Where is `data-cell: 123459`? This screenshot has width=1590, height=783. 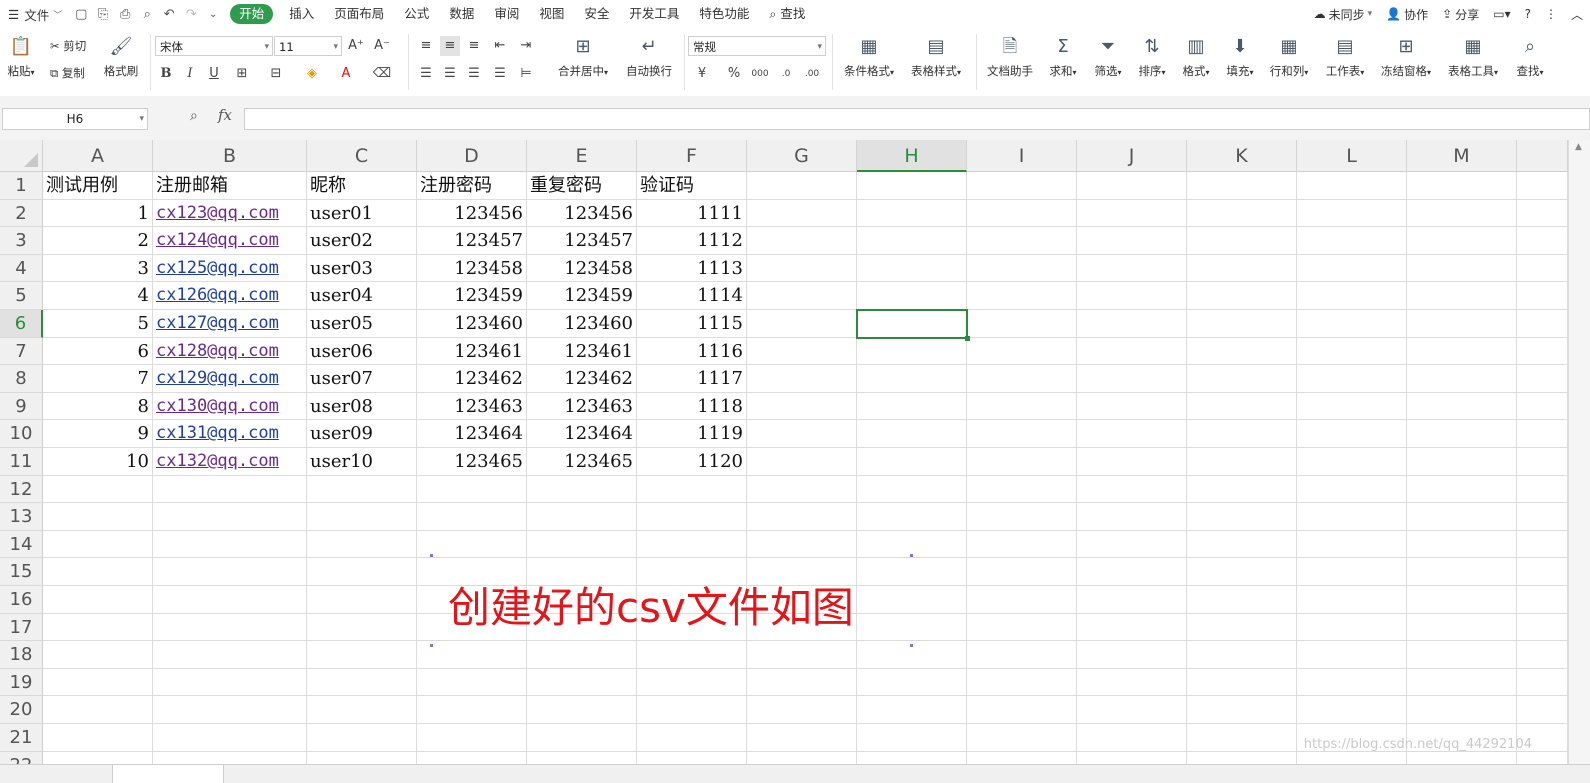
data-cell: 123459 is located at coordinates (472, 296).